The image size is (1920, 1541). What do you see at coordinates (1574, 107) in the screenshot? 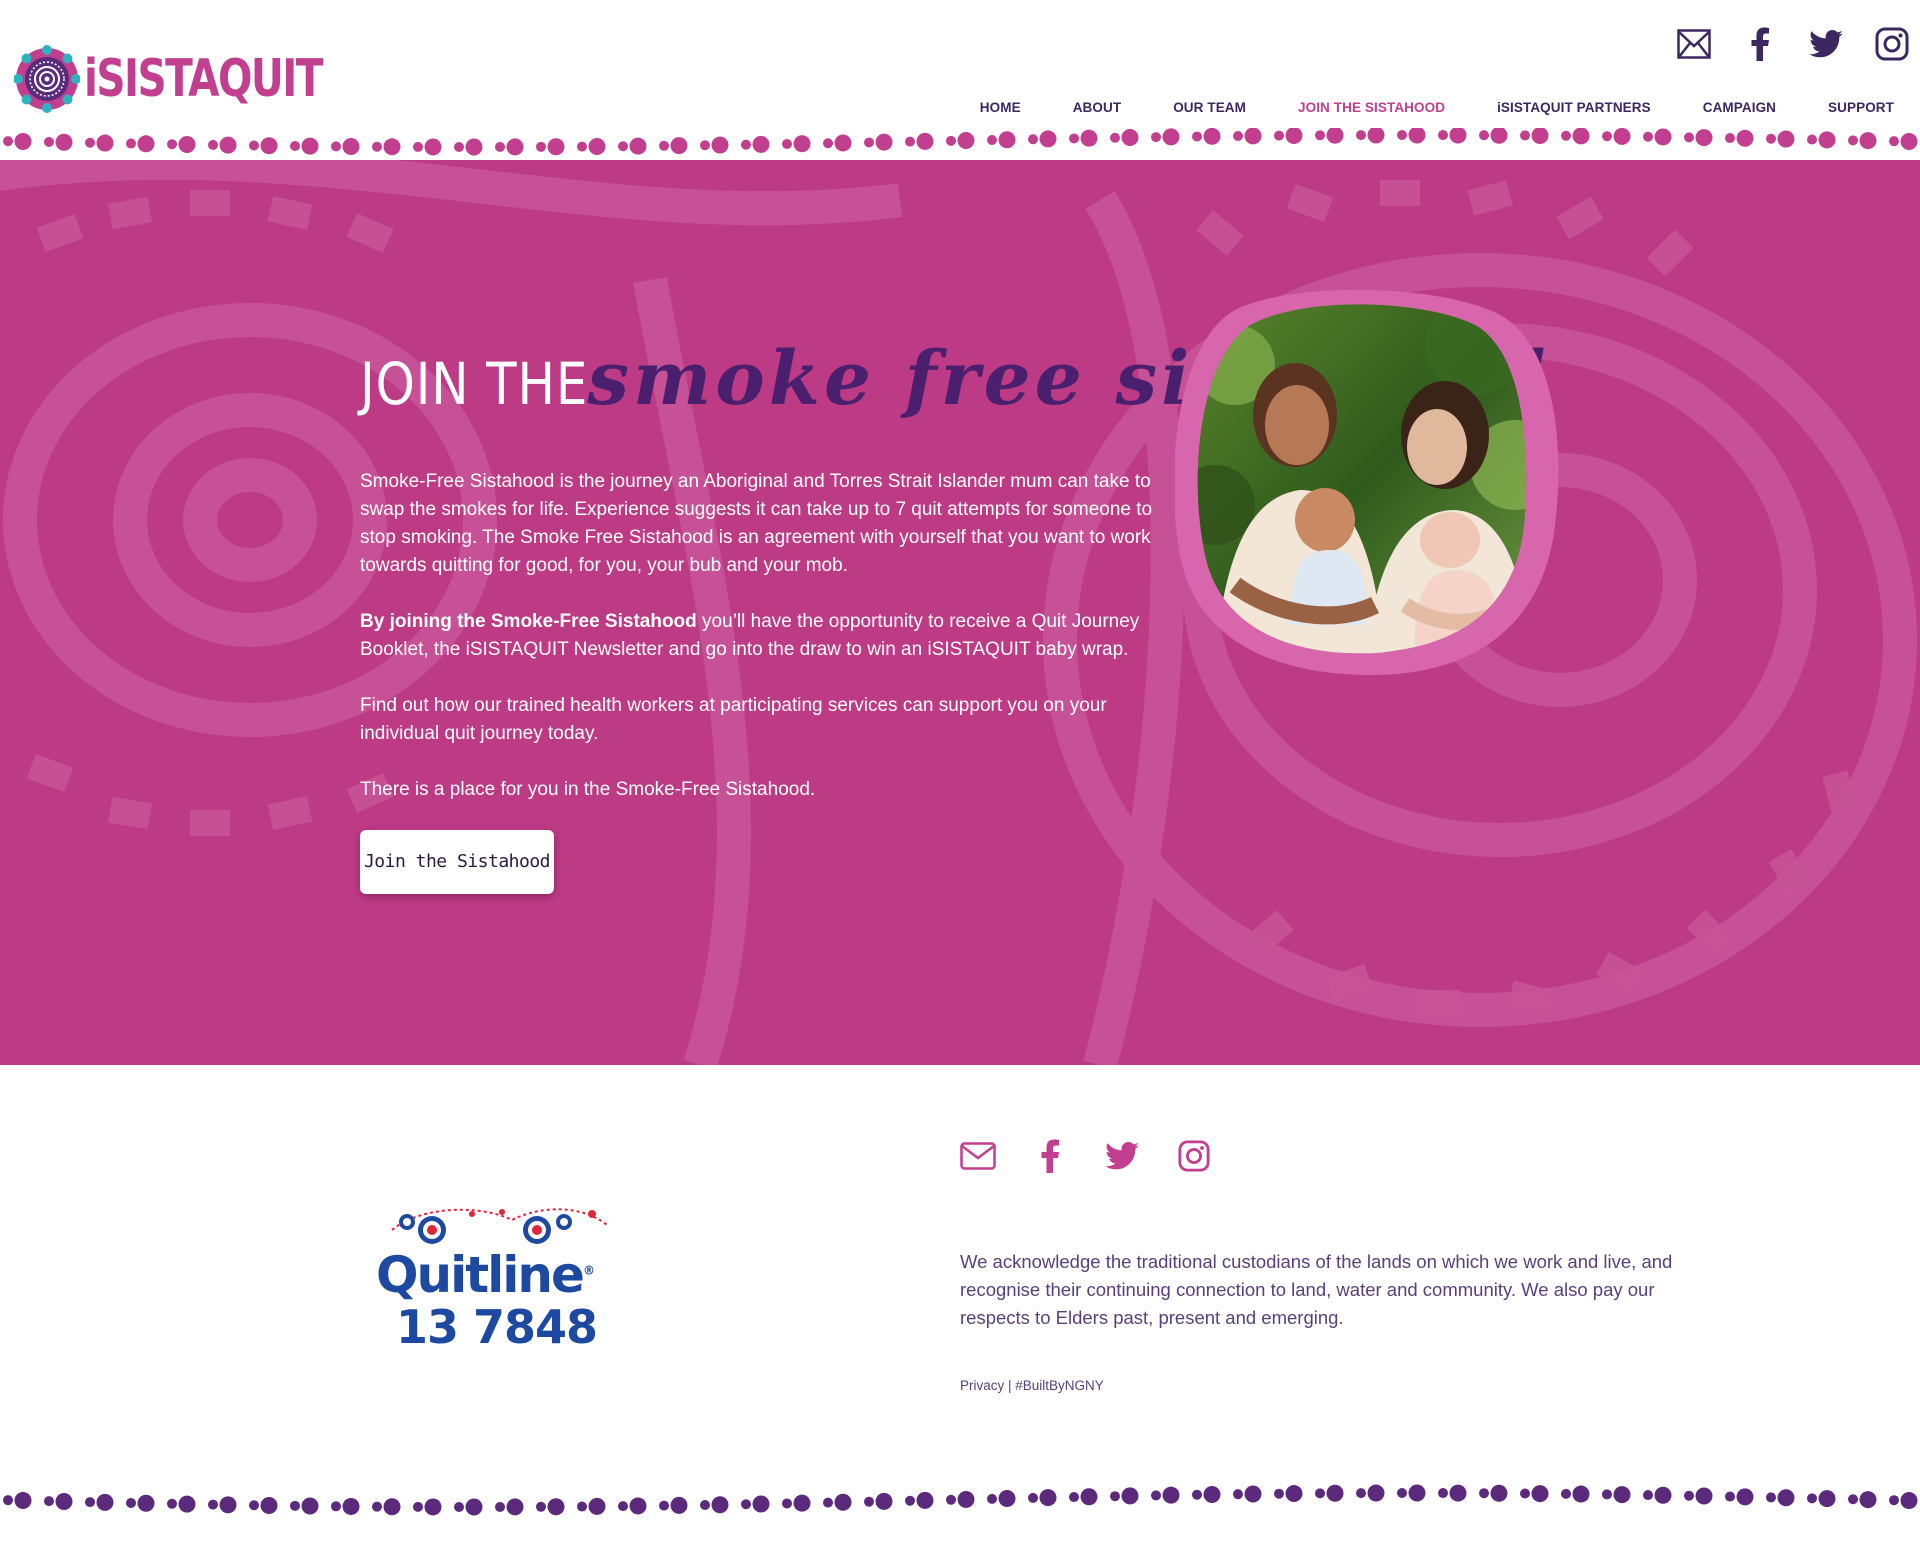
I see `nav-isistaquit-partners: iSISTAQUIT PARTNERS` at bounding box center [1574, 107].